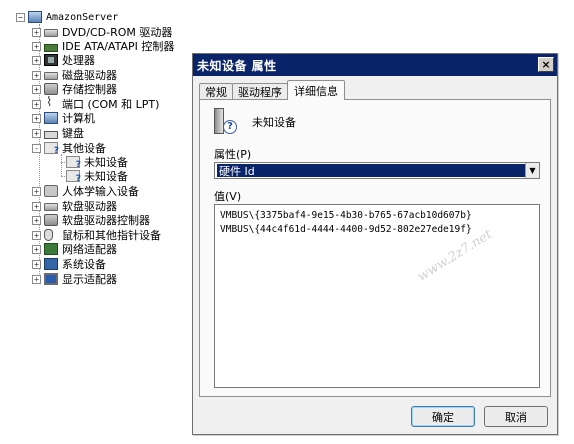  Describe the element at coordinates (106, 220) in the screenshot. I see `tree-item-label: 软盘驱动器控制器` at that location.